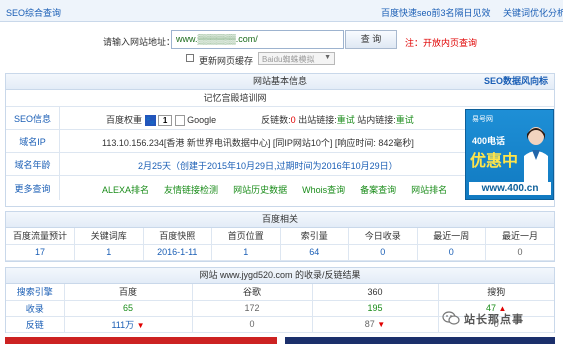  What do you see at coordinates (246, 236) in the screenshot?
I see `baidu-col-header: 首页位置` at bounding box center [246, 236].